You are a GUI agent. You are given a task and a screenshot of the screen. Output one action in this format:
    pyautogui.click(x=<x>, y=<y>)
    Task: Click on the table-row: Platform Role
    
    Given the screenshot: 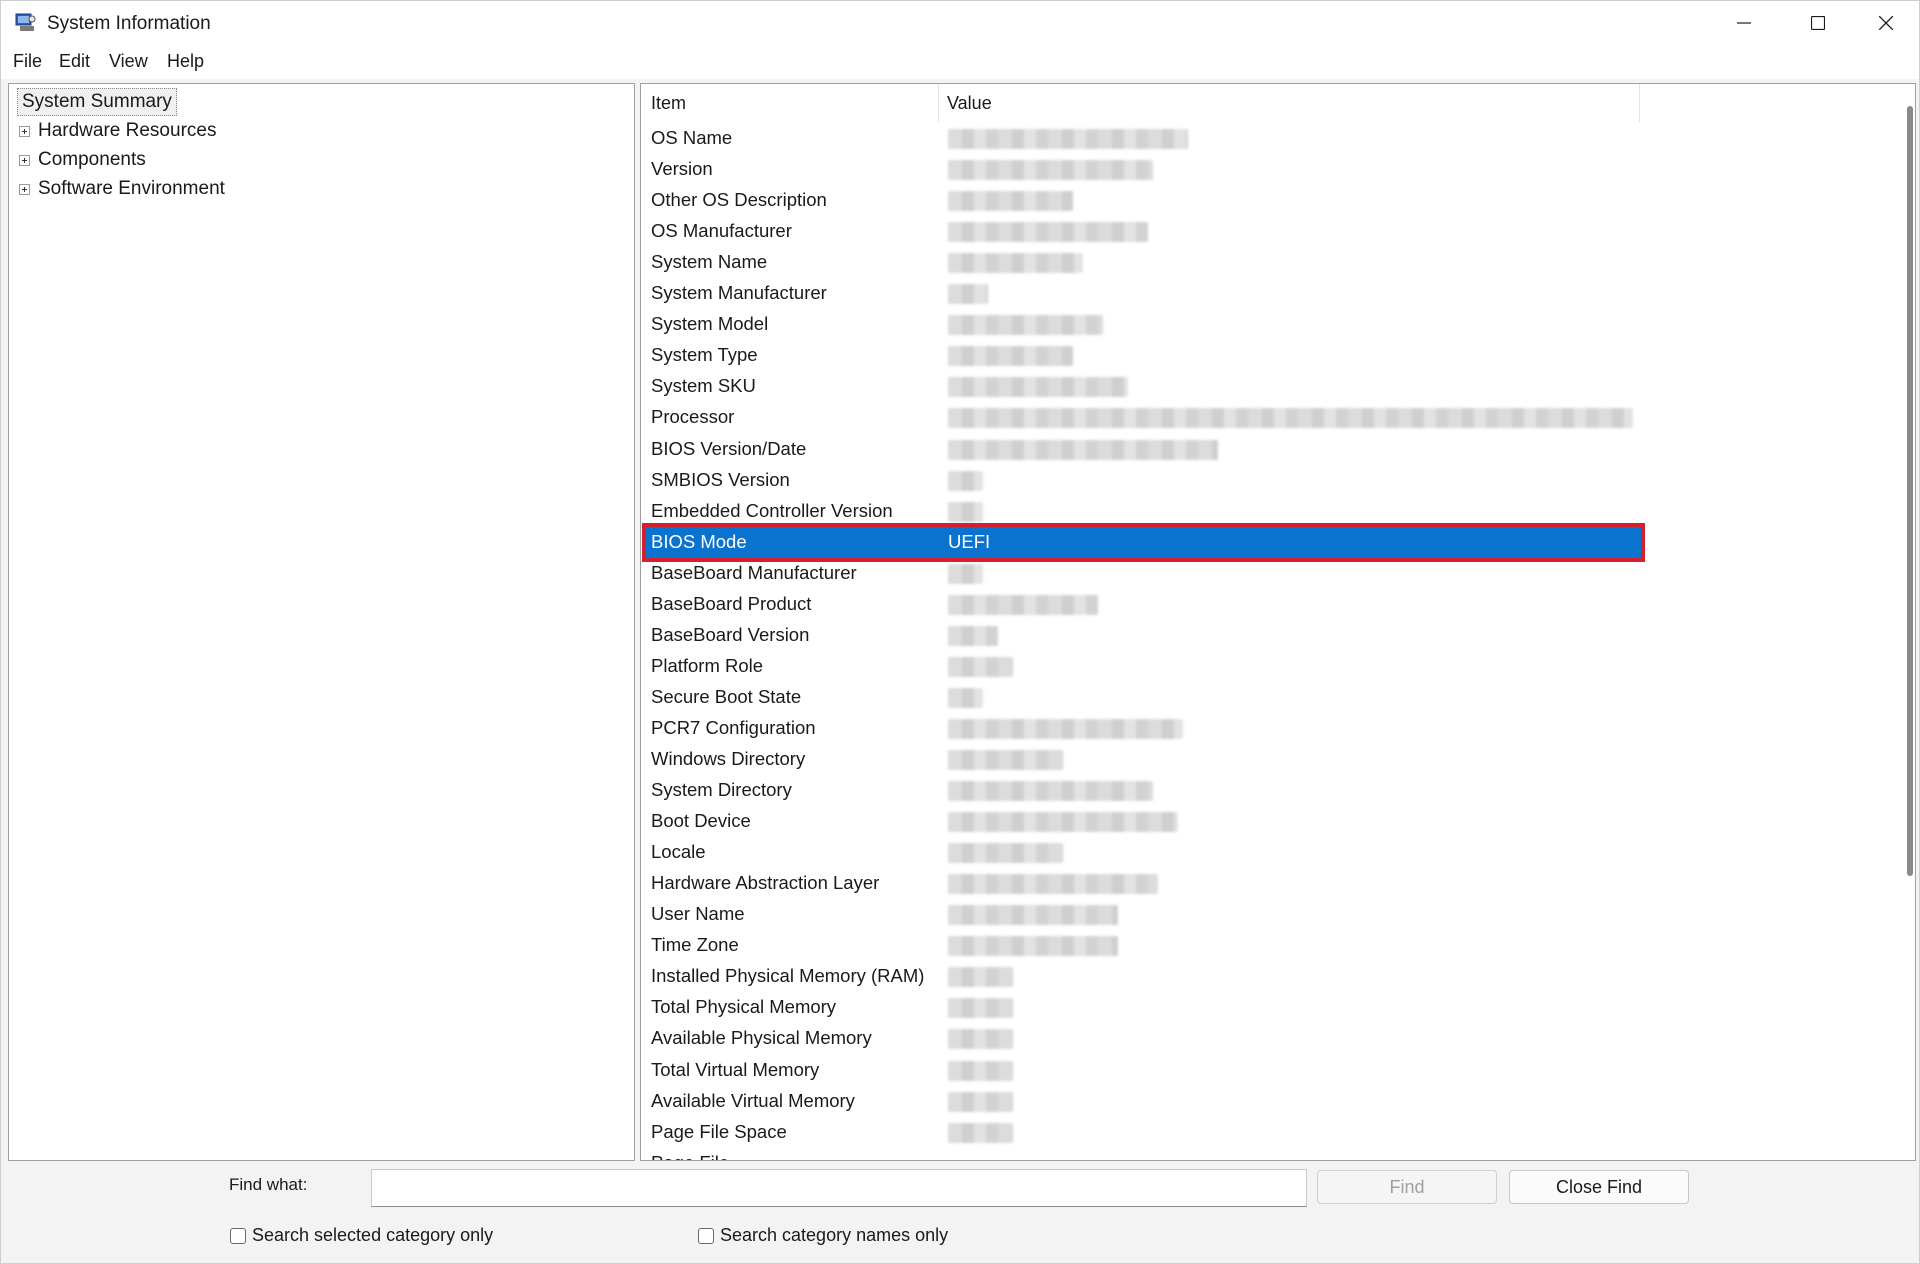 What is the action you would take?
    pyautogui.click(x=1143, y=666)
    